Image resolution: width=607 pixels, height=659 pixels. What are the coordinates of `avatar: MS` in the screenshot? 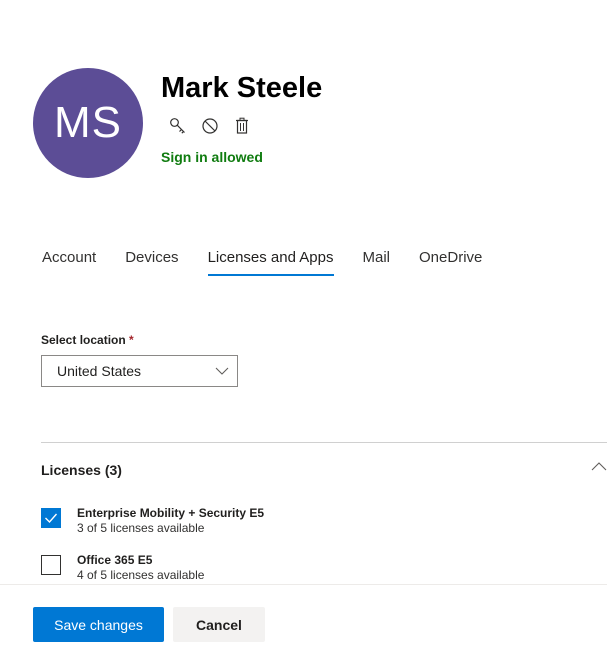 It's located at (88, 123).